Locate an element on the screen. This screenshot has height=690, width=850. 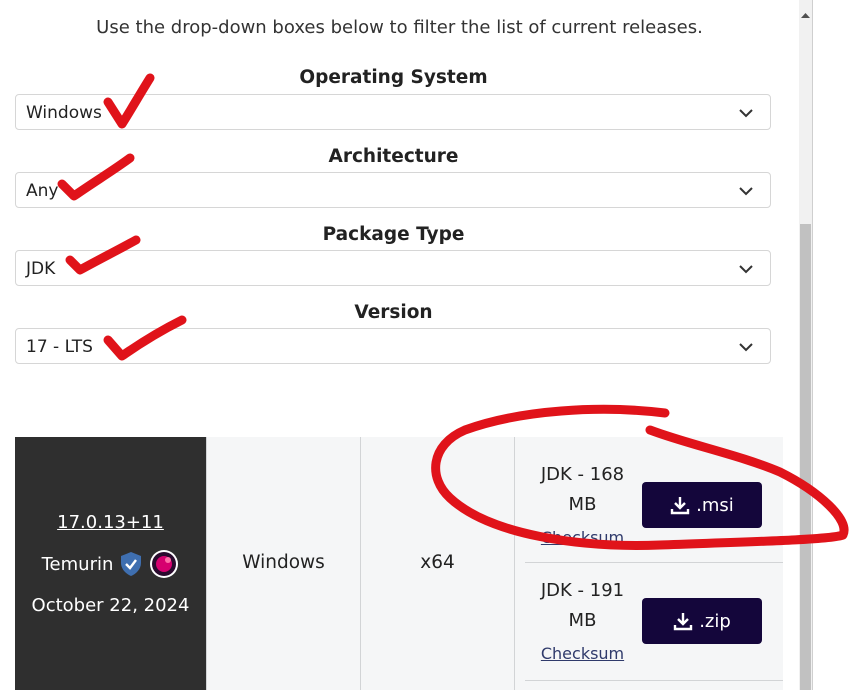
package-type-label: Package Type is located at coordinates (393, 234).